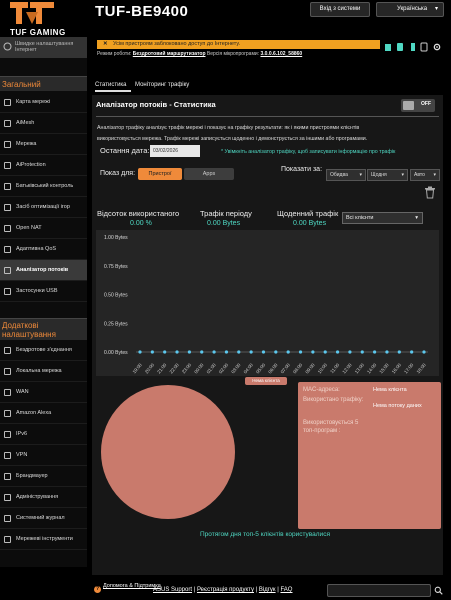  I want to click on sidebar-item-advanced-2: WAN, so click(43, 392).